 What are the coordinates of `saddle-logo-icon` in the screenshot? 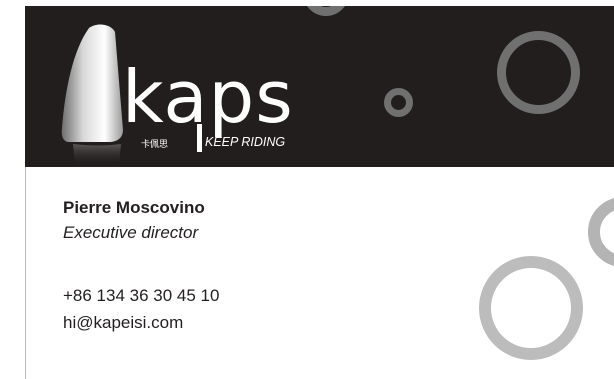 It's located at (92, 95).